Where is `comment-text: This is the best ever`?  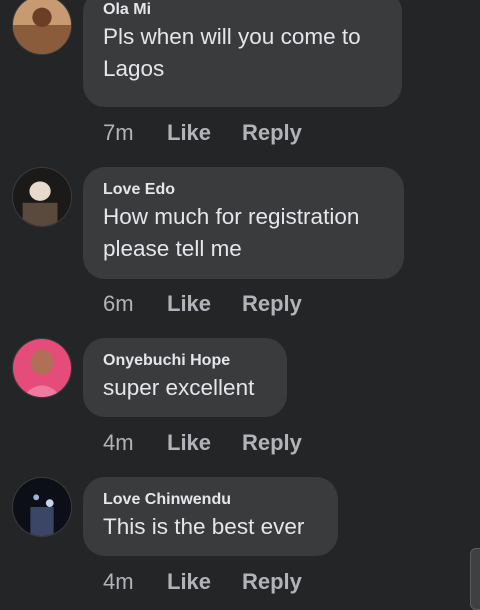 comment-text: This is the best ever is located at coordinates (204, 526).